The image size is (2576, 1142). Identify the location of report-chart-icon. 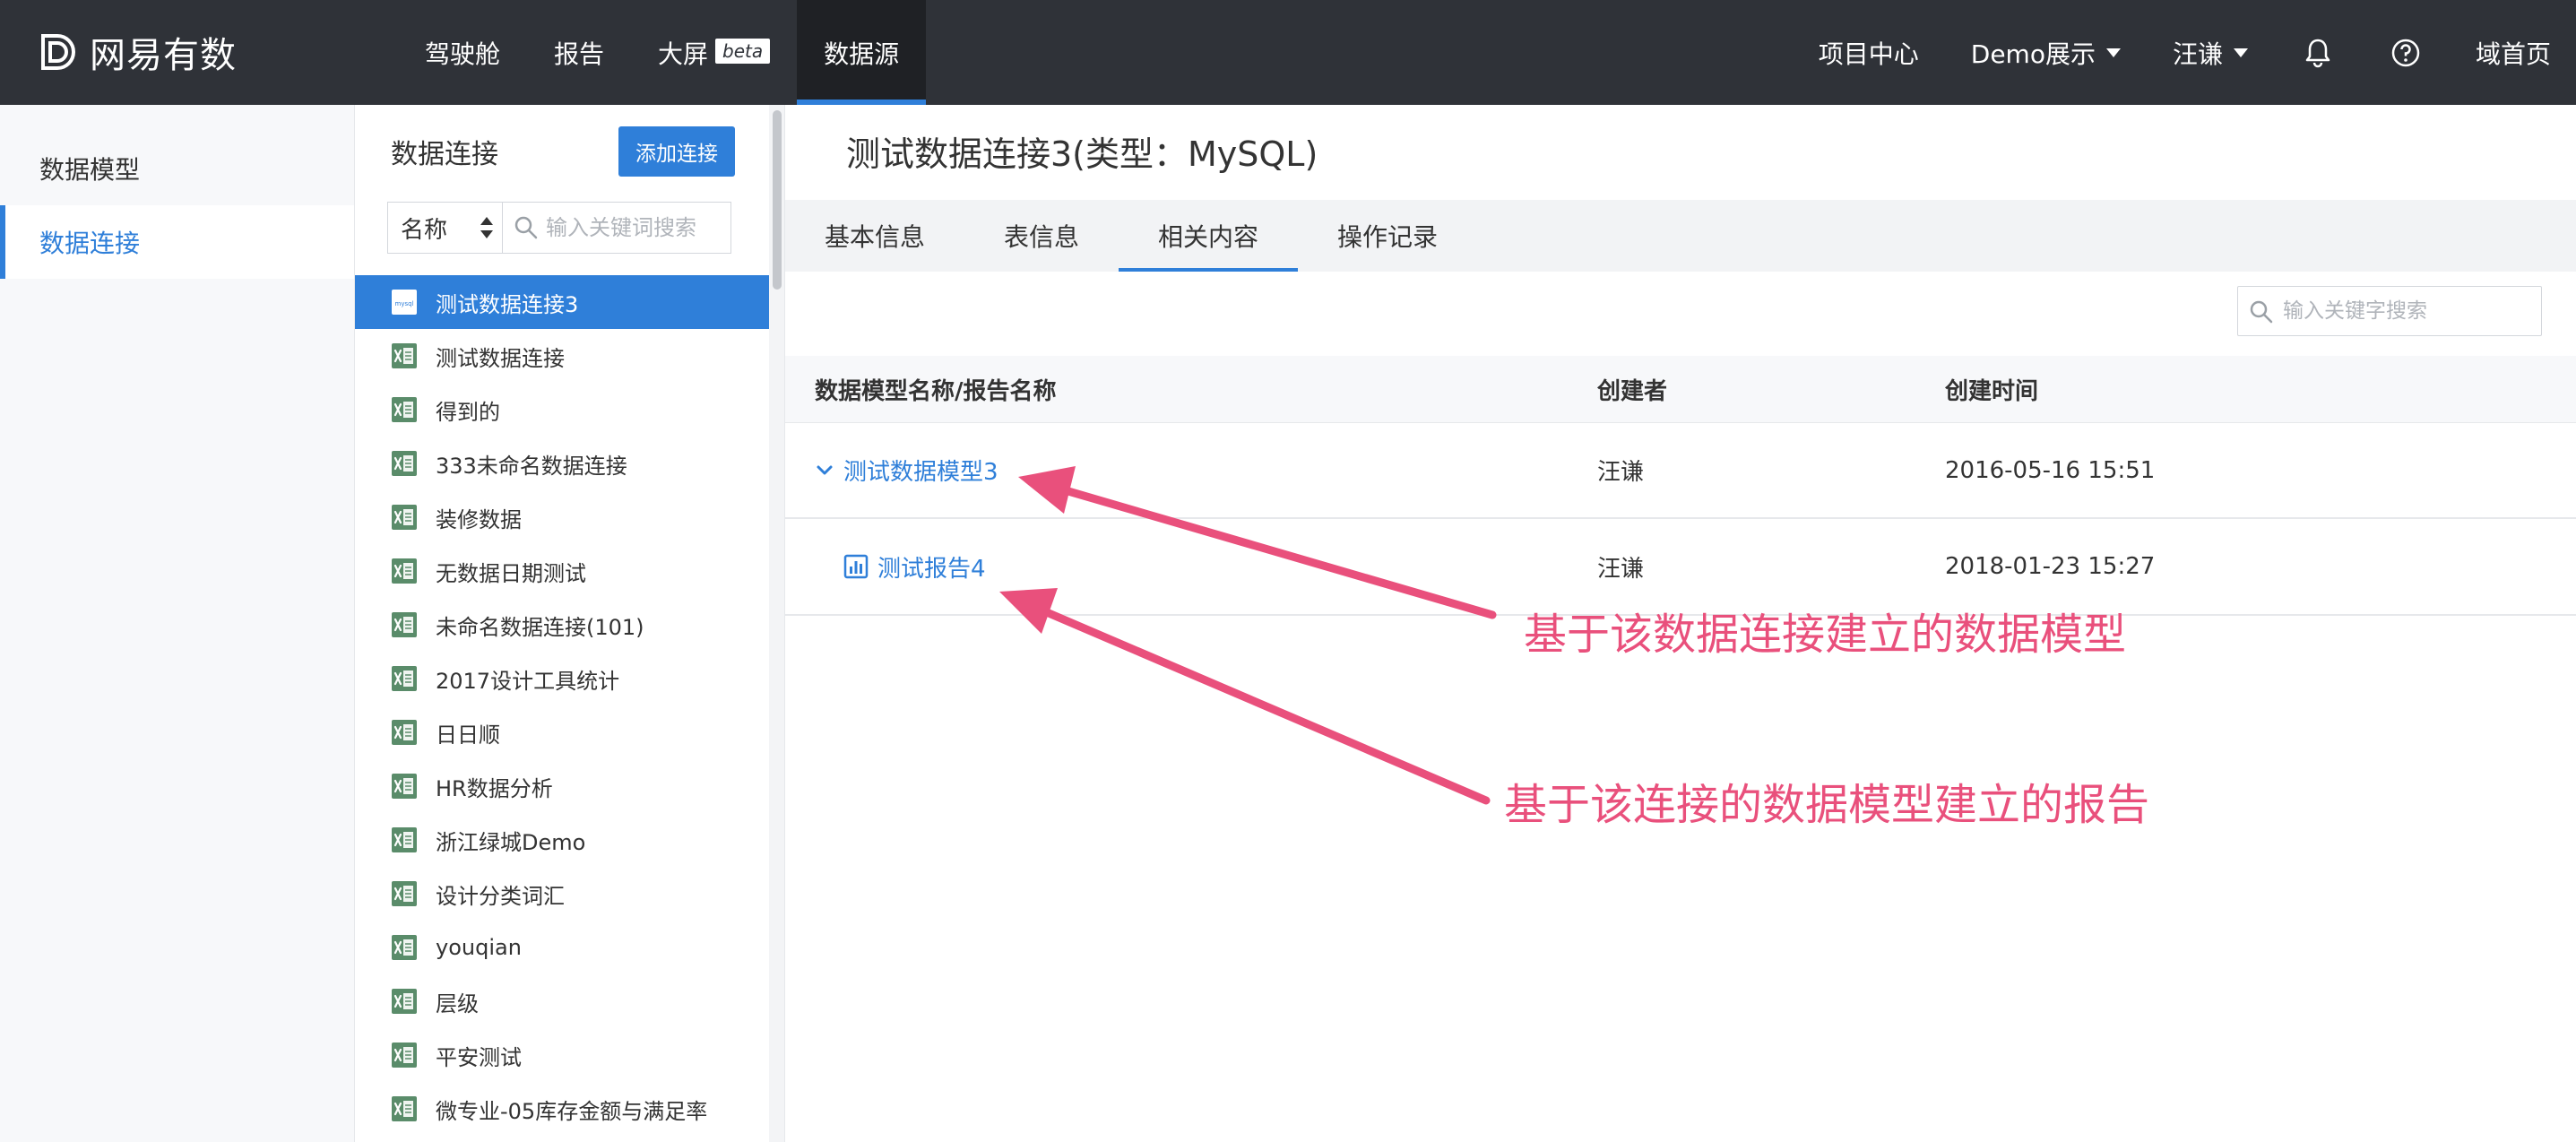
(856, 566).